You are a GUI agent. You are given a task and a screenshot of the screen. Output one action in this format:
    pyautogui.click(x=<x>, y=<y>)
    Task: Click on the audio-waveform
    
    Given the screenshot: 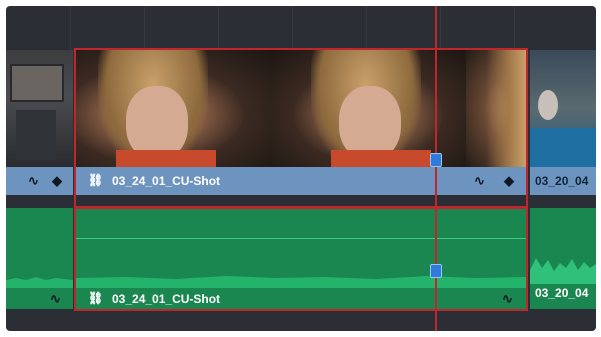 What is the action you would take?
    pyautogui.click(x=39, y=282)
    